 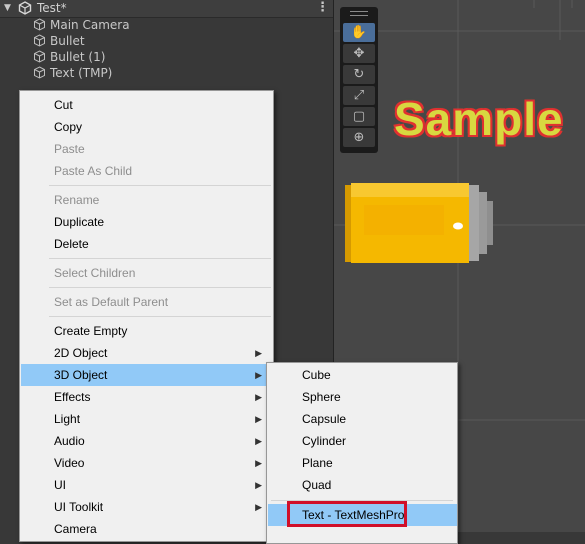 What do you see at coordinates (69, 441) in the screenshot?
I see `menu-item-label: Audio` at bounding box center [69, 441].